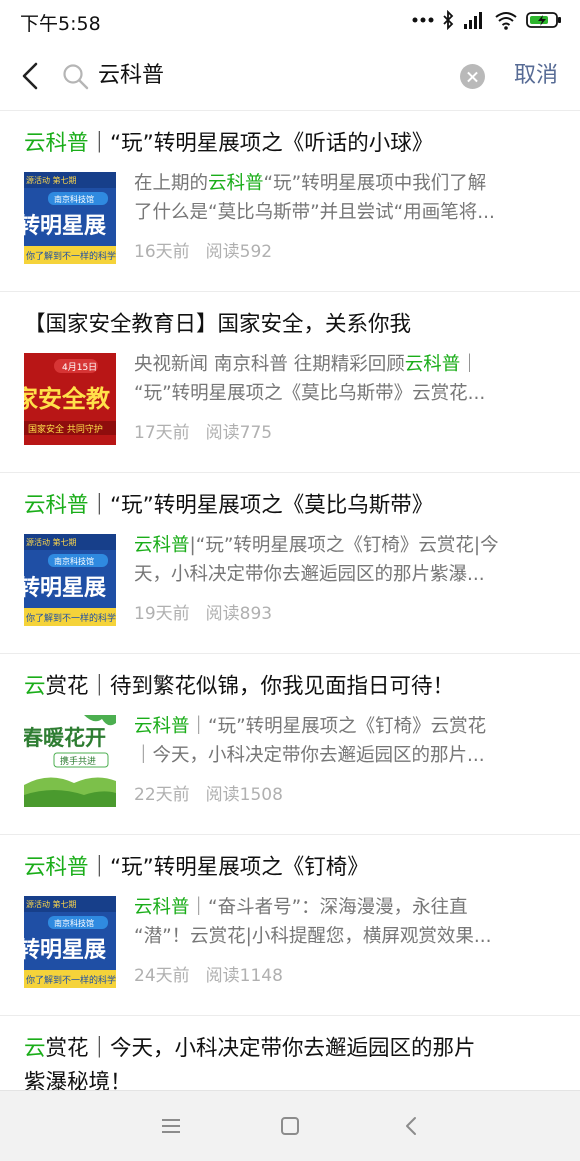 The height and width of the screenshot is (1161, 580). What do you see at coordinates (239, 686) in the screenshot?
I see `result-title: 云赏花｜待到繁花似锦，你我见面指日可待！` at bounding box center [239, 686].